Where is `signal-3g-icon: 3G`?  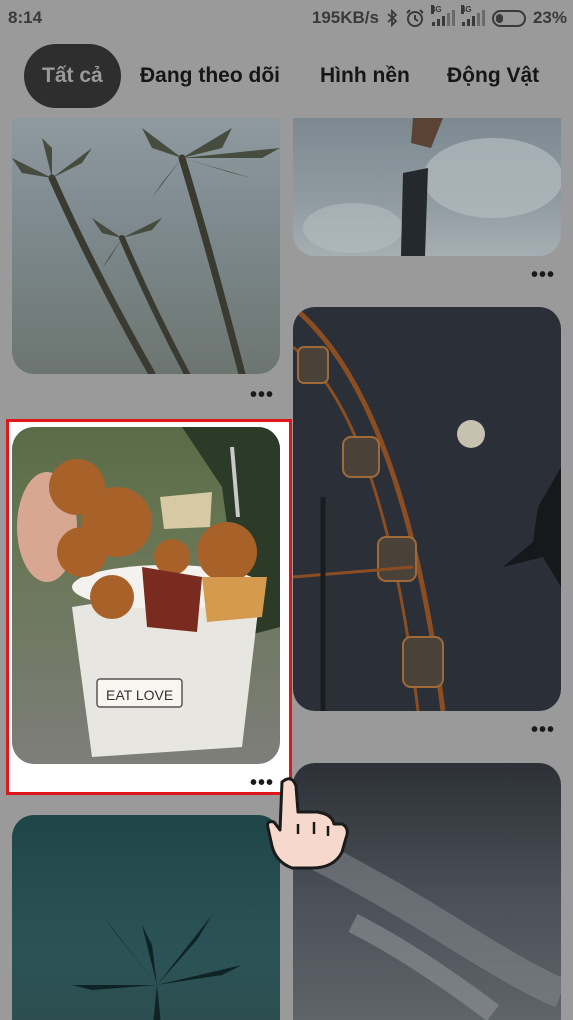
signal-3g-icon: 3G is located at coordinates (442, 15).